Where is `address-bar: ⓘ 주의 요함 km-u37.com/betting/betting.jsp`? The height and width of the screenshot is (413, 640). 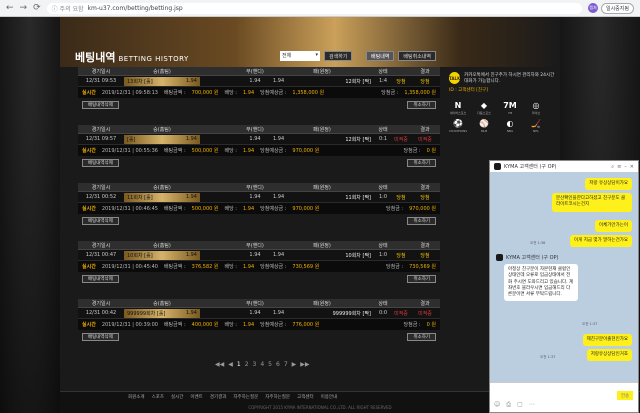
address-bar: ⓘ 주의 요함 km-u37.com/betting/betting.jsp is located at coordinates (314, 8).